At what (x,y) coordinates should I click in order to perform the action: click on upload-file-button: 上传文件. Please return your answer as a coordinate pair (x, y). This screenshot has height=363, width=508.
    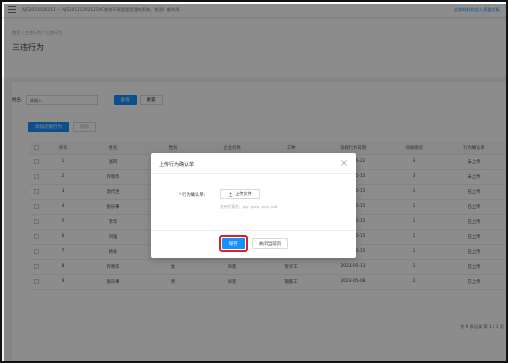
    Looking at the image, I should click on (240, 194).